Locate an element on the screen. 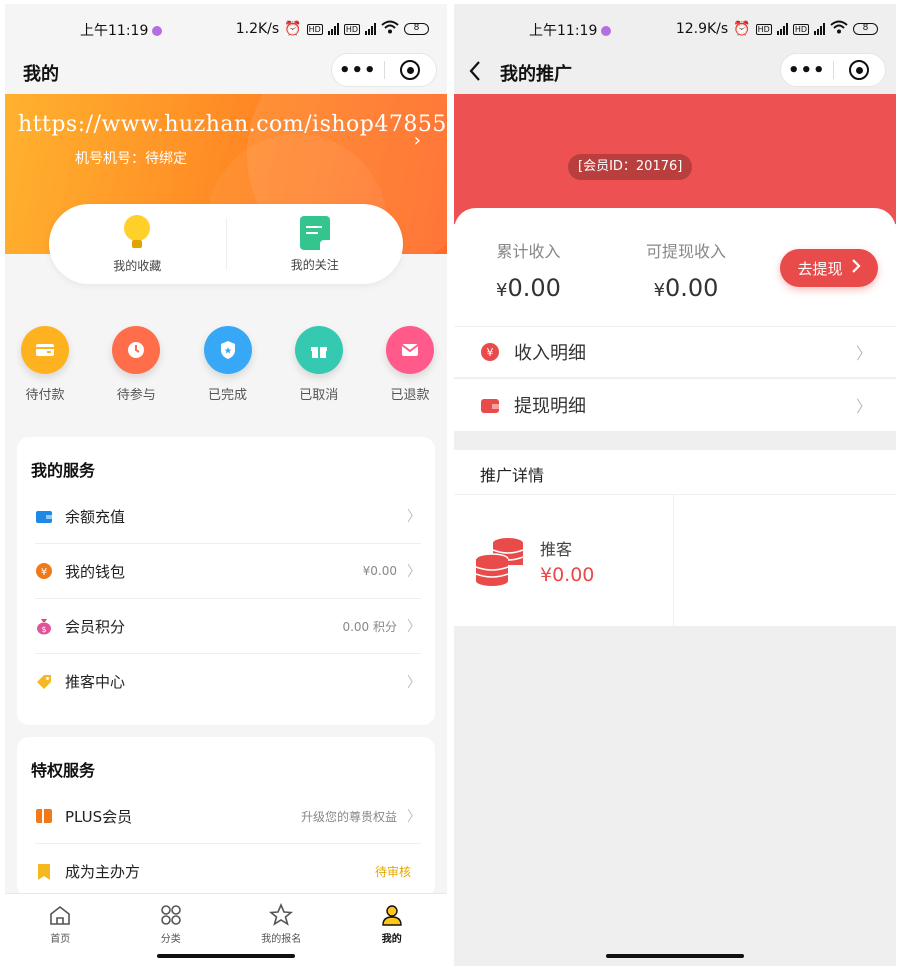 The image size is (900, 969). order-refunded: 已退款 is located at coordinates (410, 371).